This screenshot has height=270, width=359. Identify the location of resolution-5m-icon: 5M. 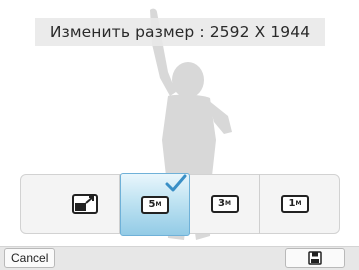
(155, 204).